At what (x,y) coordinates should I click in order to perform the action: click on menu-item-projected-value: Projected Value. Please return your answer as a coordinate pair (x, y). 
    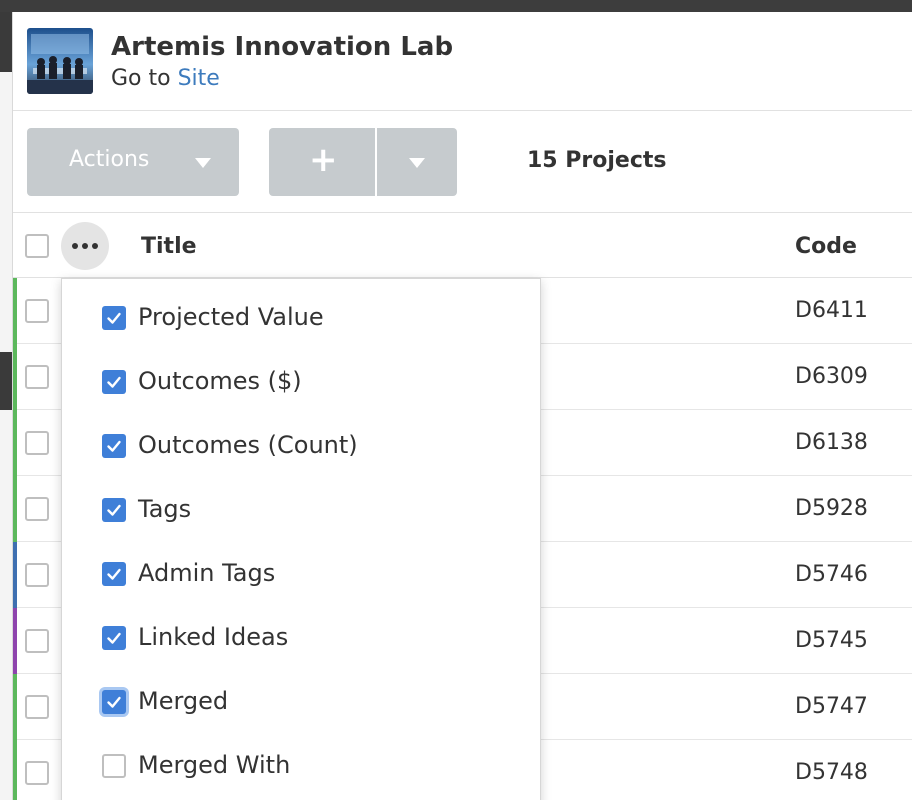
    Looking at the image, I should click on (302, 311).